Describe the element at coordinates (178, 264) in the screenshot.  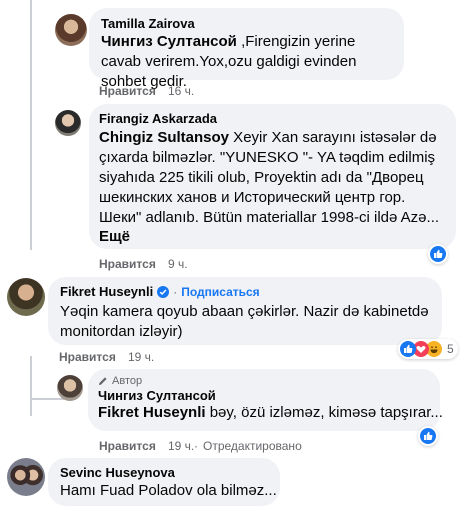
I see `comment-timestamp: 9 ч.` at that location.